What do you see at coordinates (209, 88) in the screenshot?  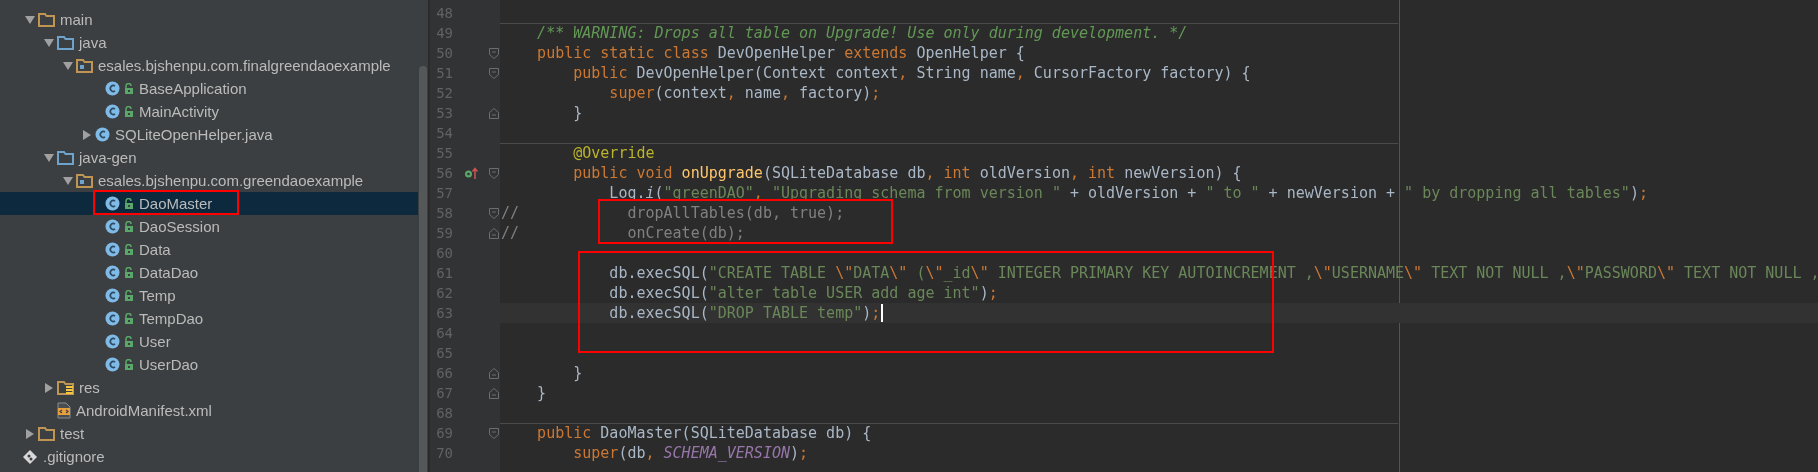 I see `tree-item: BaseApplication` at bounding box center [209, 88].